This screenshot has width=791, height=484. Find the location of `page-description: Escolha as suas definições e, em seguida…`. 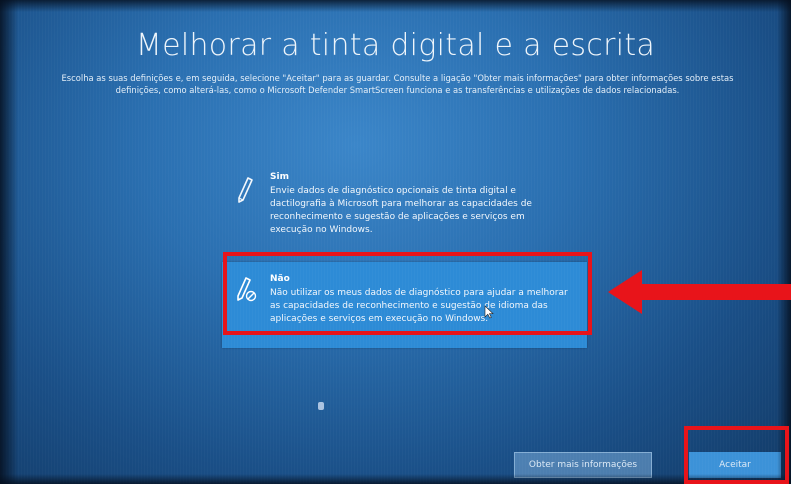

page-description: Escolha as suas definições e, em seguida… is located at coordinates (397, 84).